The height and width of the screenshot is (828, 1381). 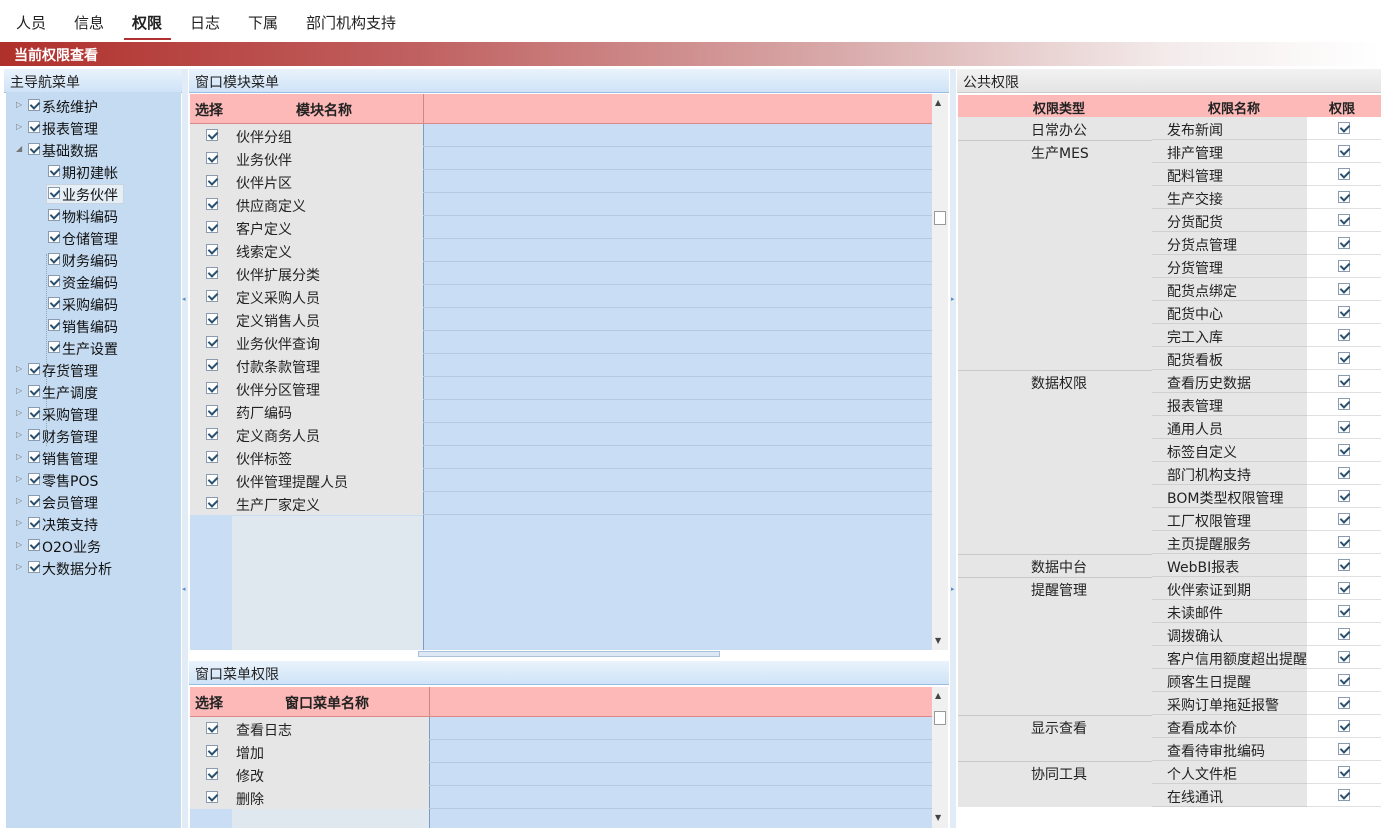 What do you see at coordinates (561, 411) in the screenshot?
I see `table-row: 药厂编码` at bounding box center [561, 411].